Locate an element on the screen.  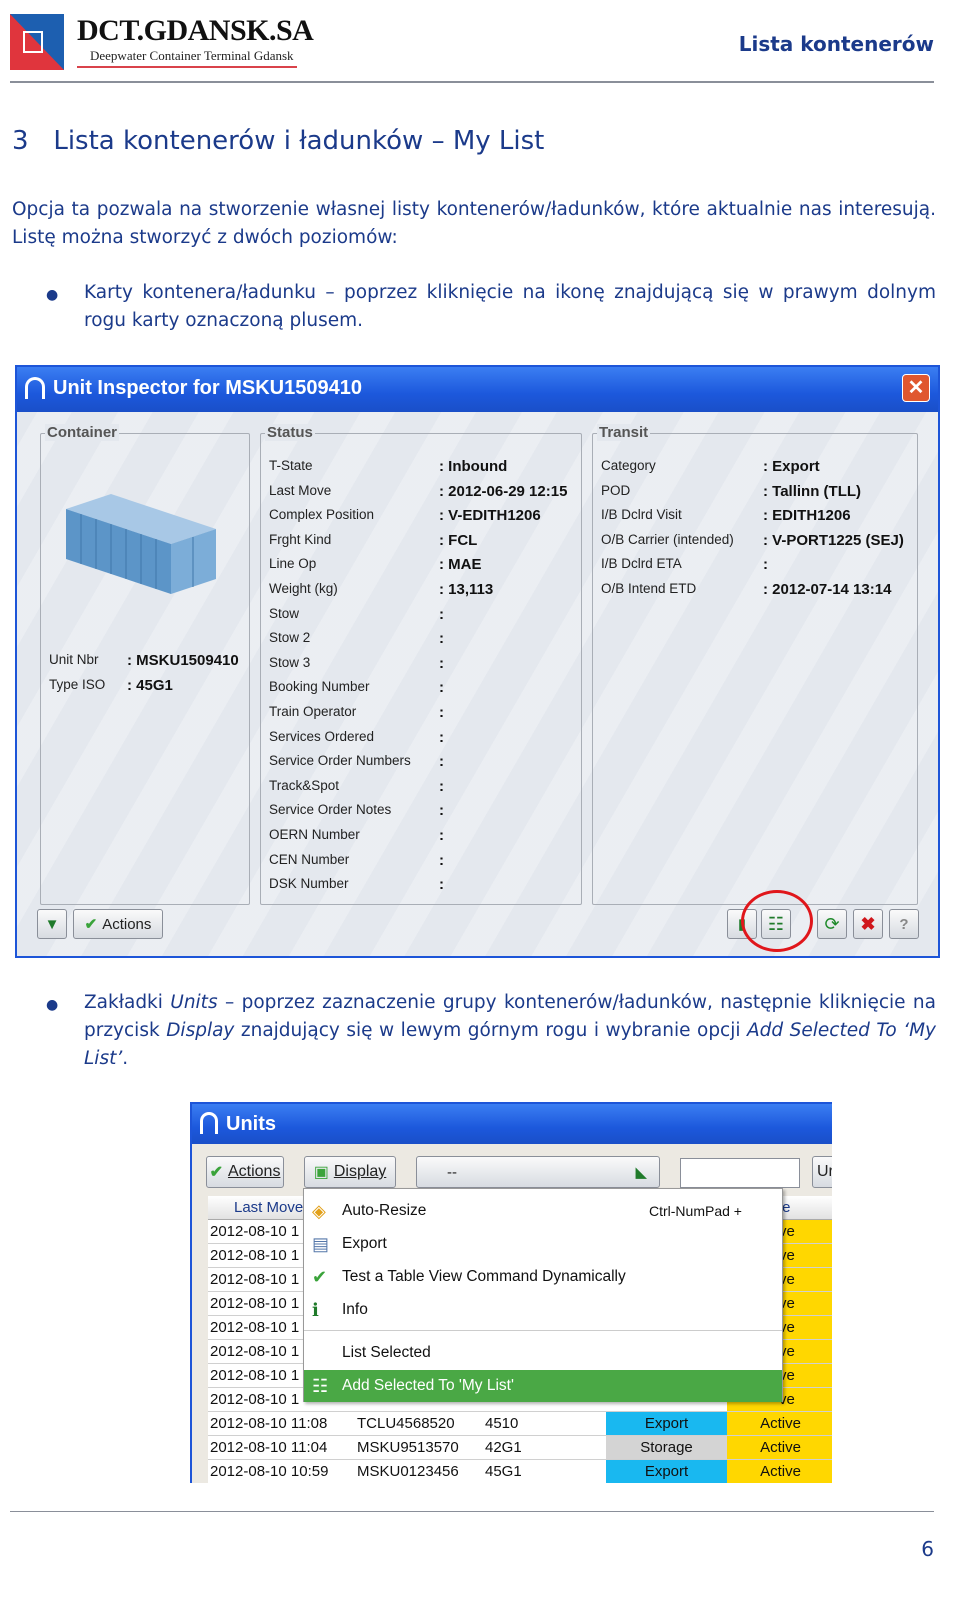
section-number: 3 is located at coordinates (20, 141).